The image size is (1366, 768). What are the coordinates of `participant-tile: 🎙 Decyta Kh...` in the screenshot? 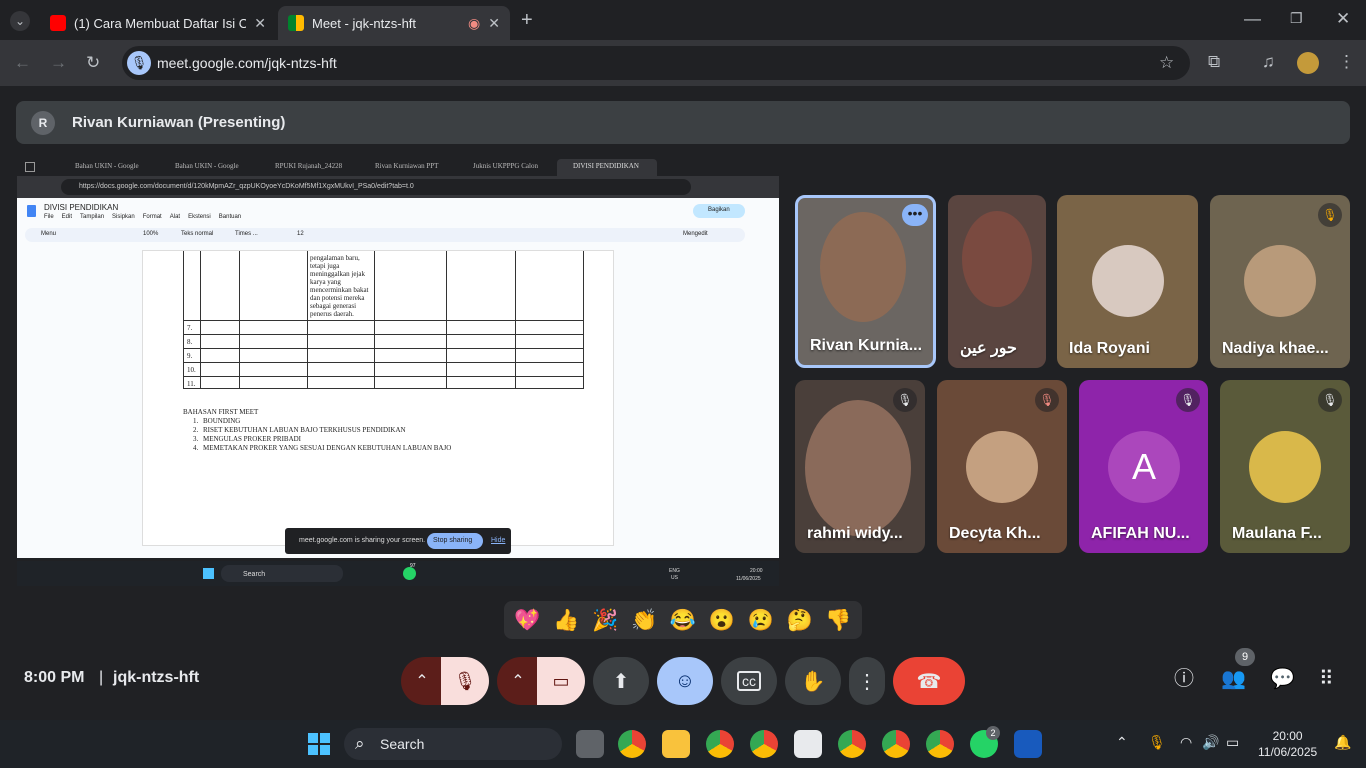 It's located at (1002, 466).